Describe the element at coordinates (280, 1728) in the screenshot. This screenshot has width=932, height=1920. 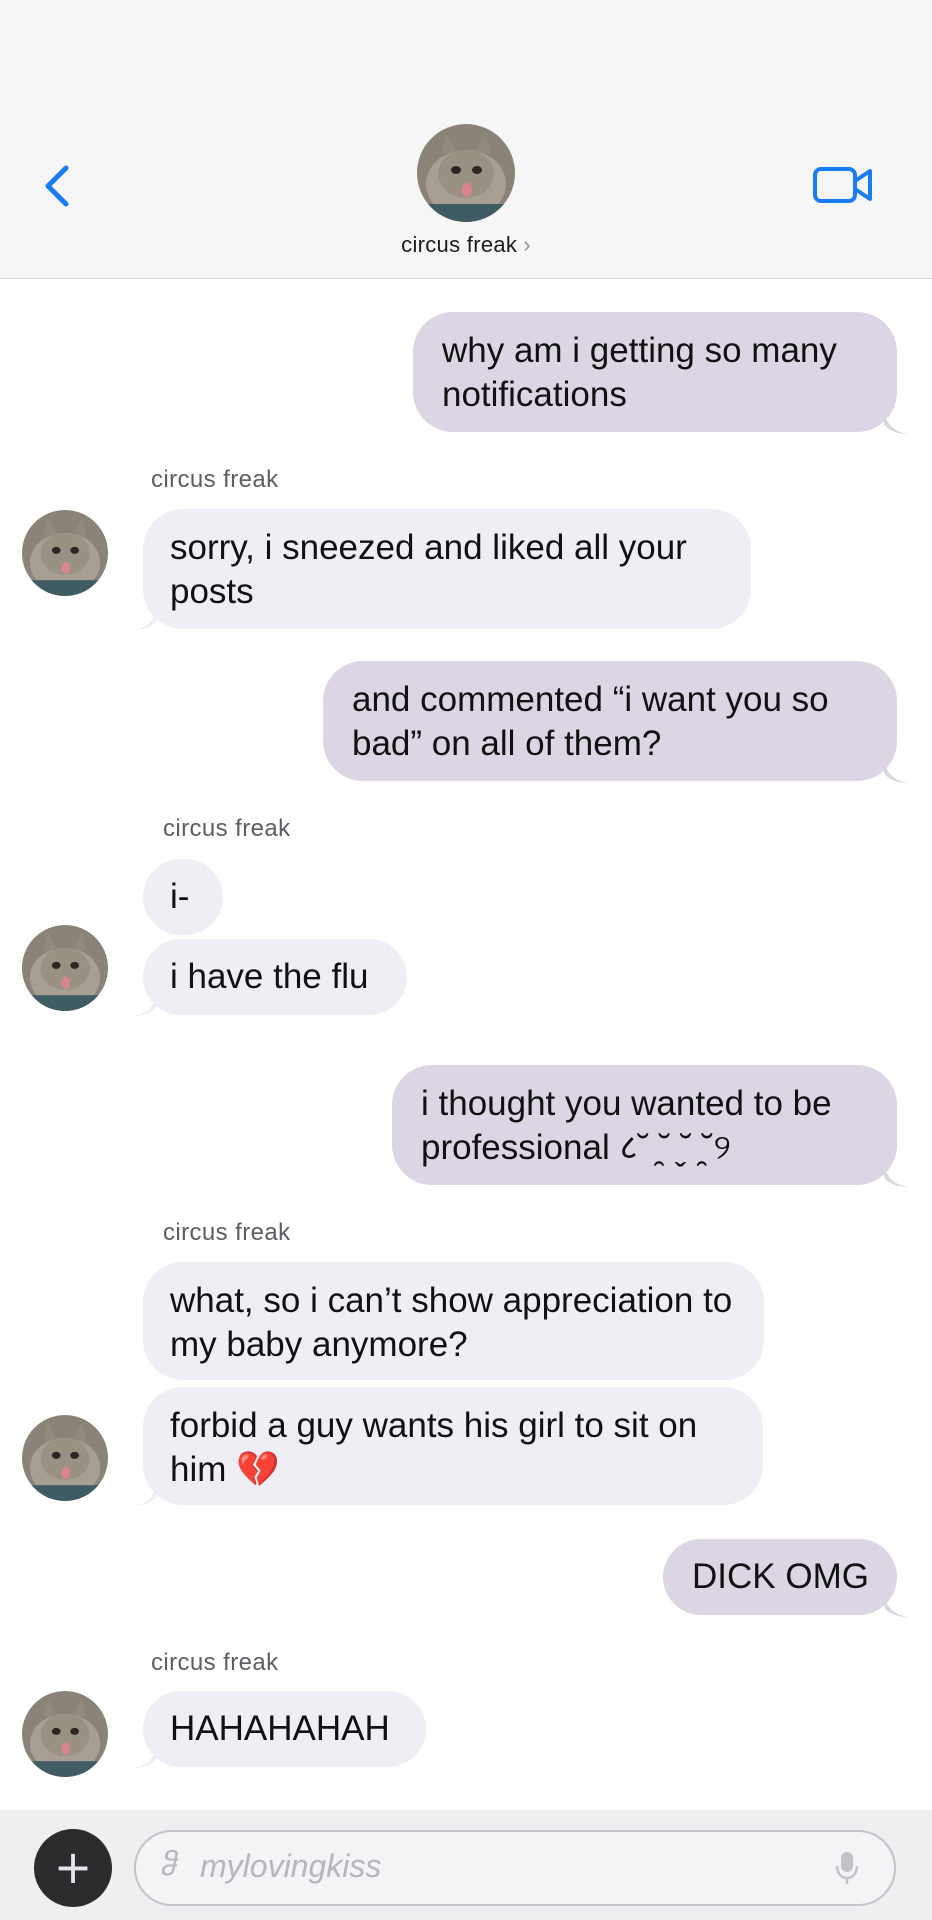
I see `message-text: HAHAHAHAH` at that location.